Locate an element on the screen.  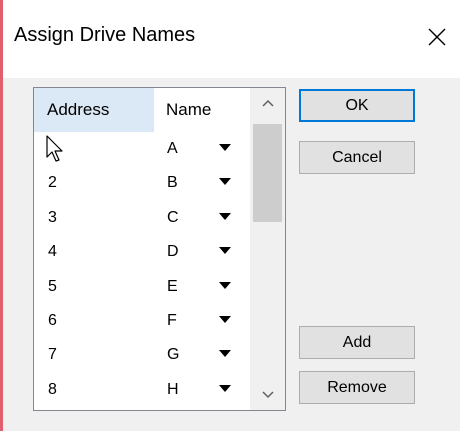
vertical-scrollbar is located at coordinates (267, 249).